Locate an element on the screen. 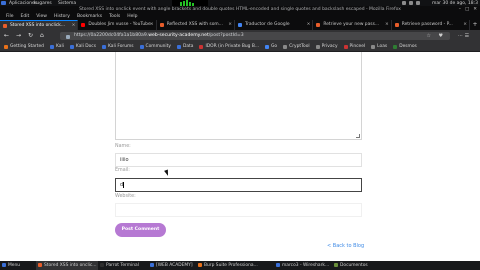 The width and height of the screenshot is (480, 270). forward-button: → is located at coordinates (18, 36).